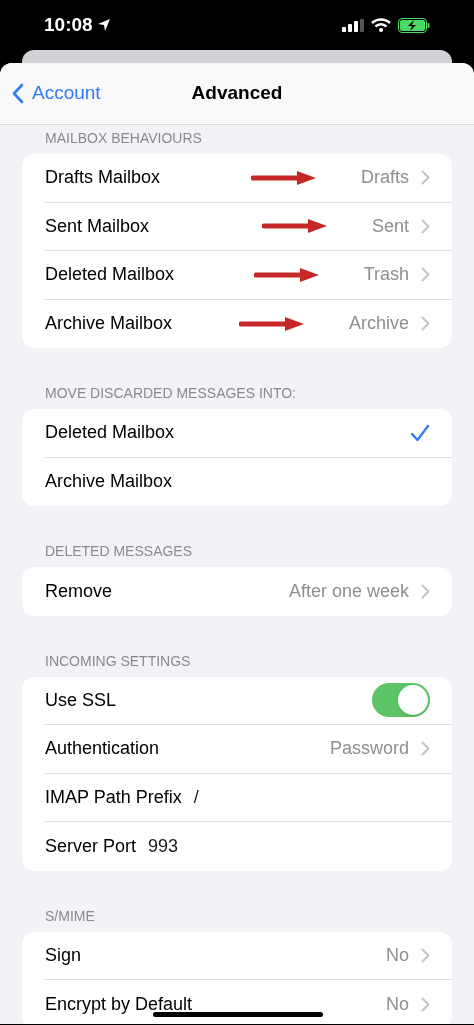 This screenshot has width=474, height=1025. Describe the element at coordinates (102, 749) in the screenshot. I see `row-label: Authentication` at that location.